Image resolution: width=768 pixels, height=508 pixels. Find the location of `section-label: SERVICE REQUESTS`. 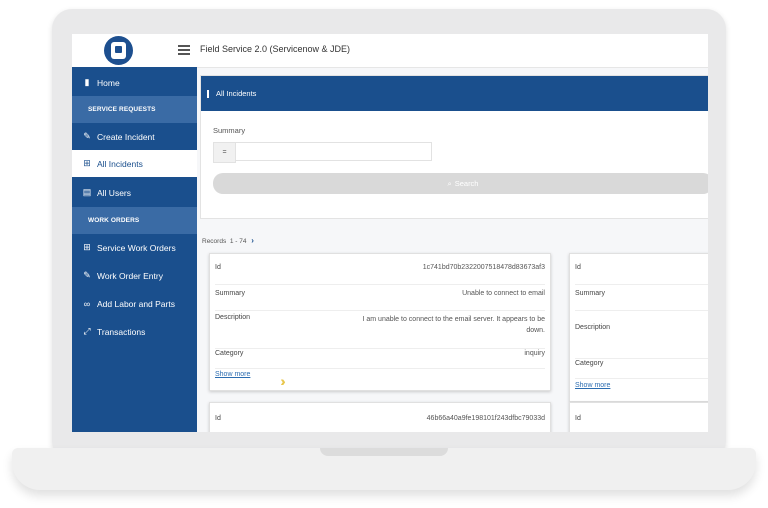

section-label: SERVICE REQUESTS is located at coordinates (122, 109).